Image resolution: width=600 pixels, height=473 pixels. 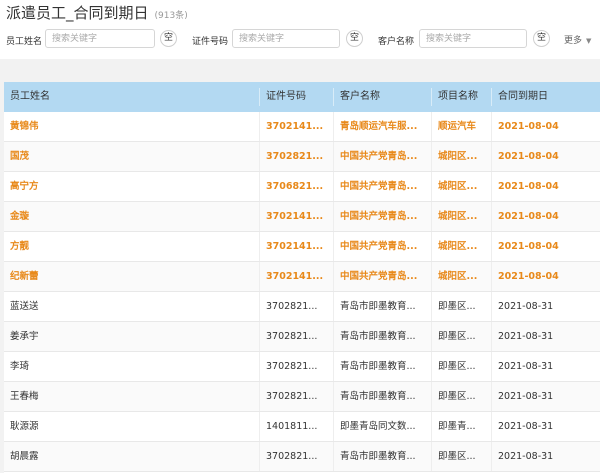 I want to click on table-row: 耿源源 1401811... 即墨青岛同文数... 即墨青... 2021-08-31, so click(x=302, y=427).